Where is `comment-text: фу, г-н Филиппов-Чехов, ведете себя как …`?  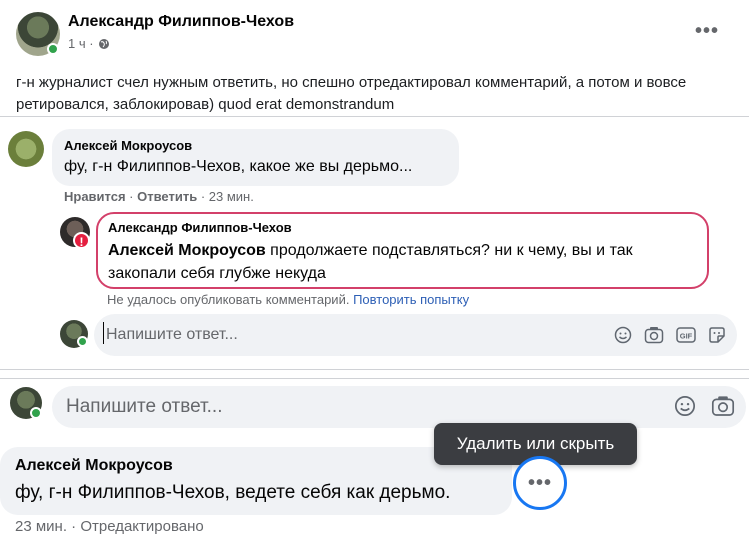 comment-text: фу, г-н Филиппов-Чехов, ведете себя как … is located at coordinates (233, 492).